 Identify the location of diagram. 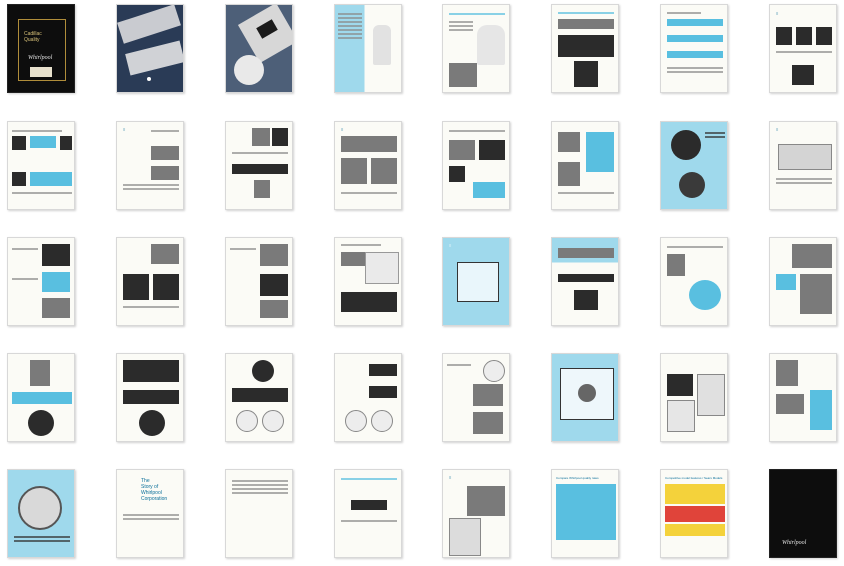
(42, 398).